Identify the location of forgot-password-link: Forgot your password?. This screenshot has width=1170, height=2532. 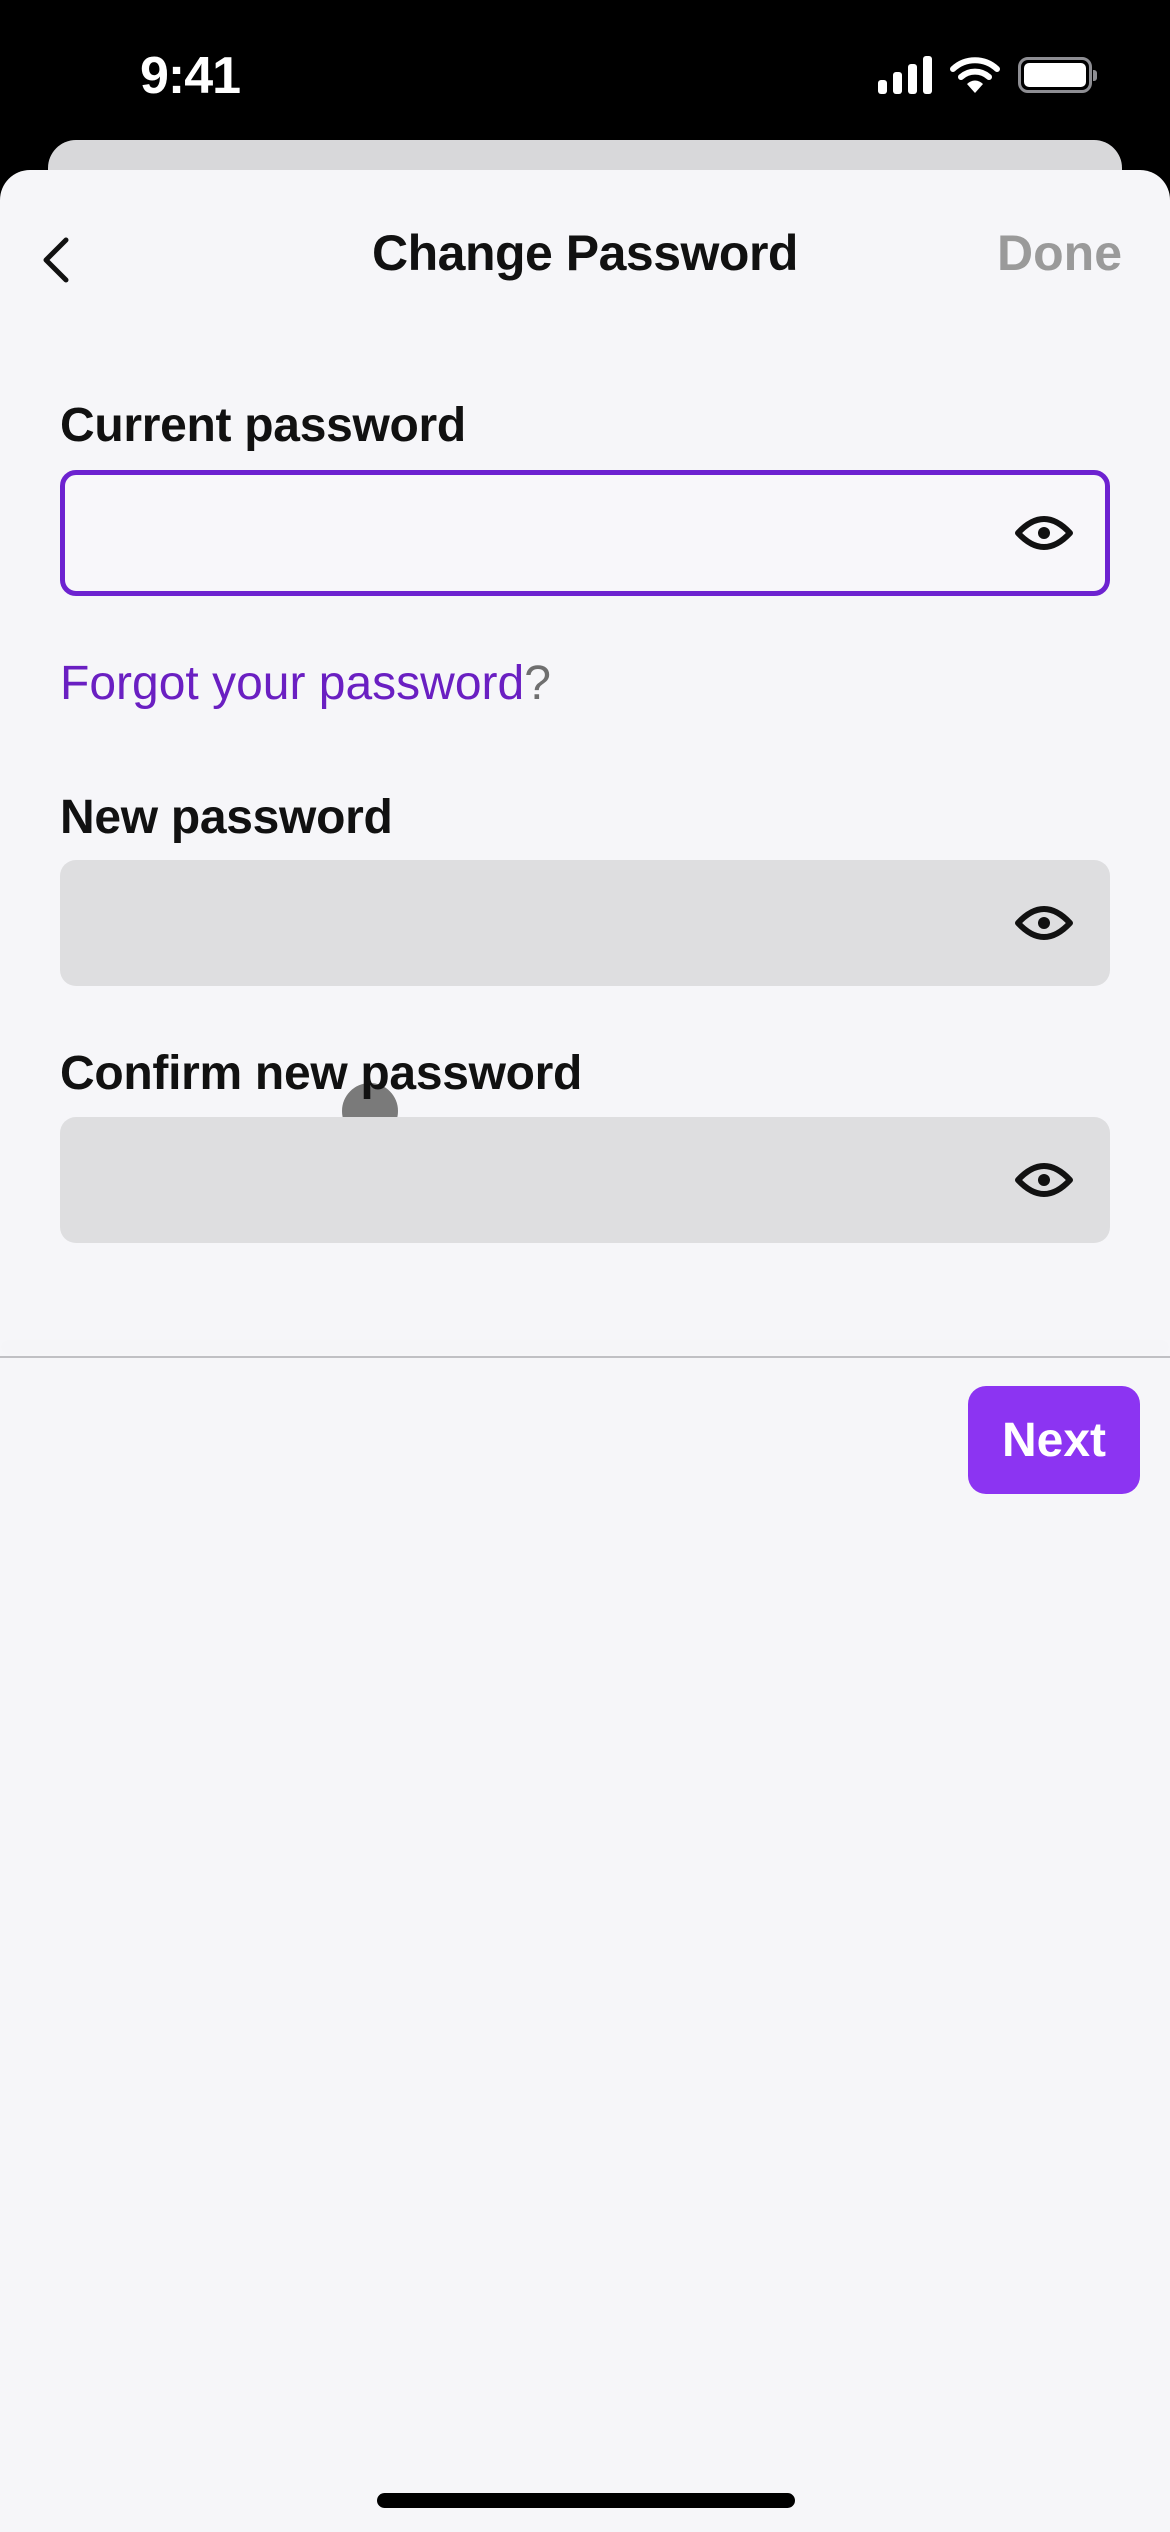
(305, 683).